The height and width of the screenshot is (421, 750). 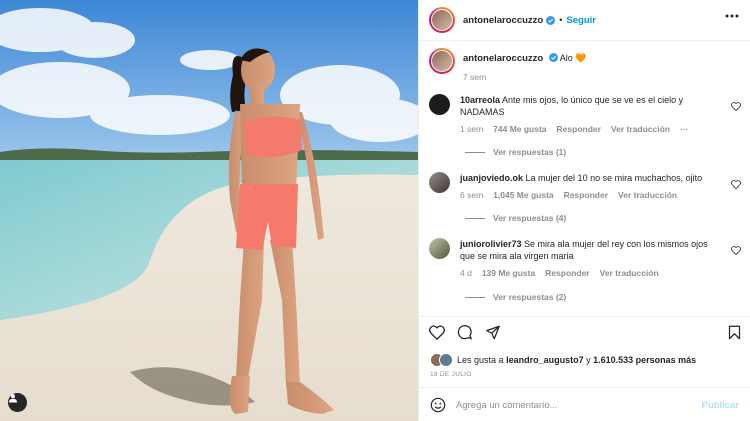 I want to click on post-caption: antonelaroccuzzo Alo 🧡 7 sem, so click(x=584, y=65).